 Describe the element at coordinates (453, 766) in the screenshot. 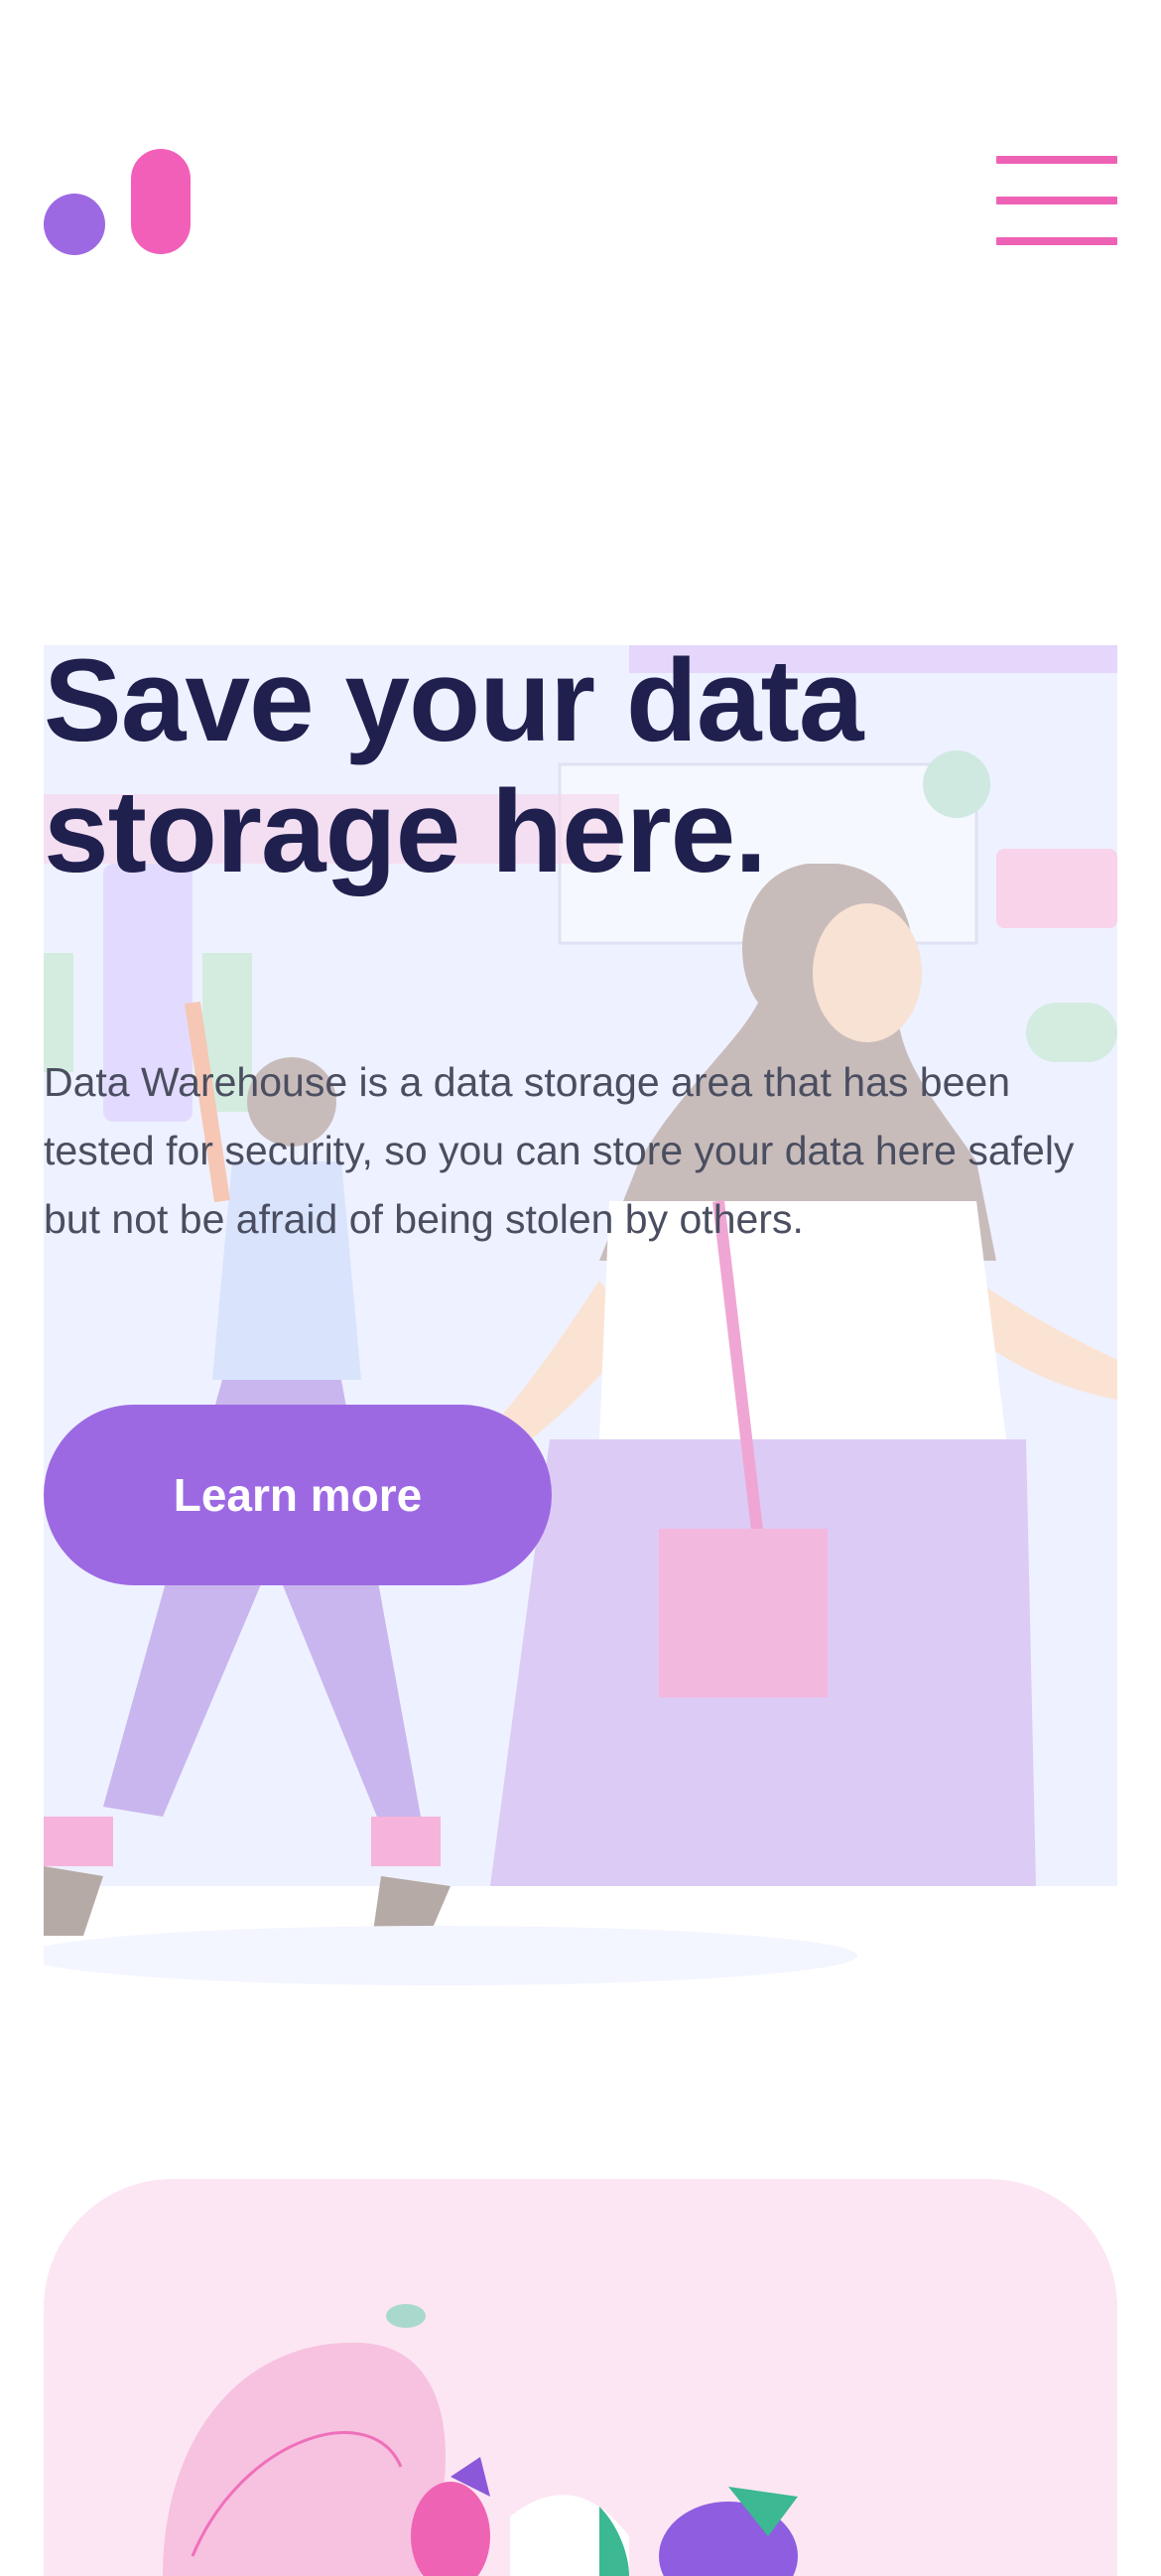

I see `hero-title: Save your data storage here.` at that location.